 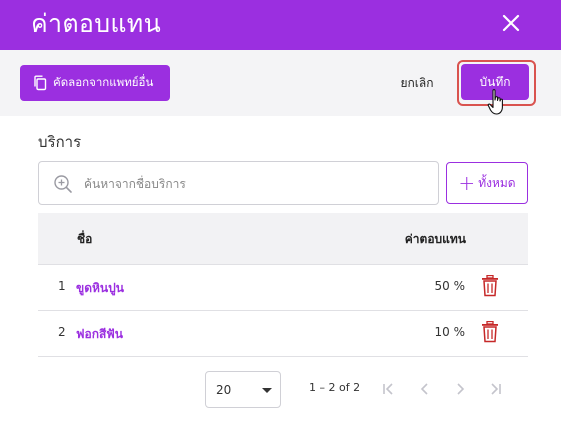 What do you see at coordinates (450, 286) in the screenshot?
I see `row-fee: 50 %` at bounding box center [450, 286].